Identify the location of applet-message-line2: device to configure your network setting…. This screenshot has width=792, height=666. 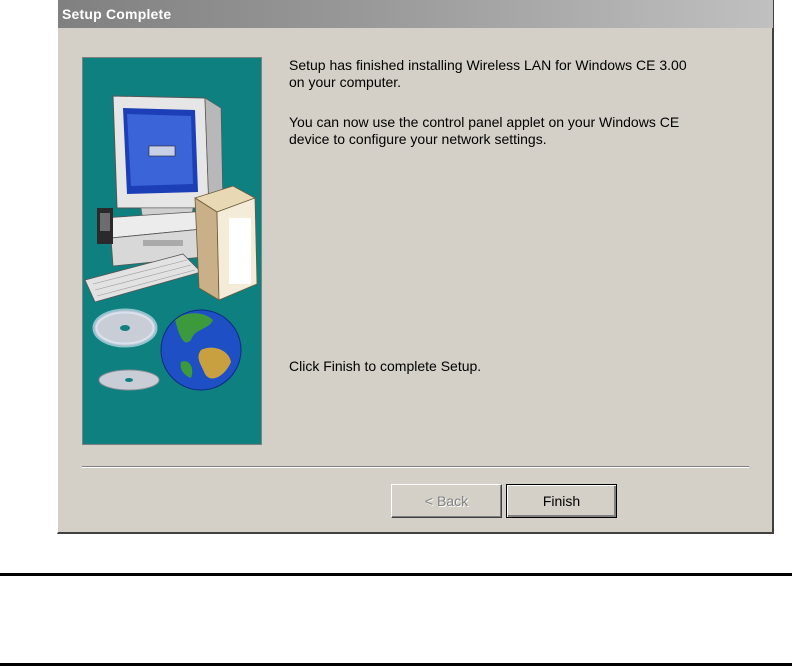
(418, 139).